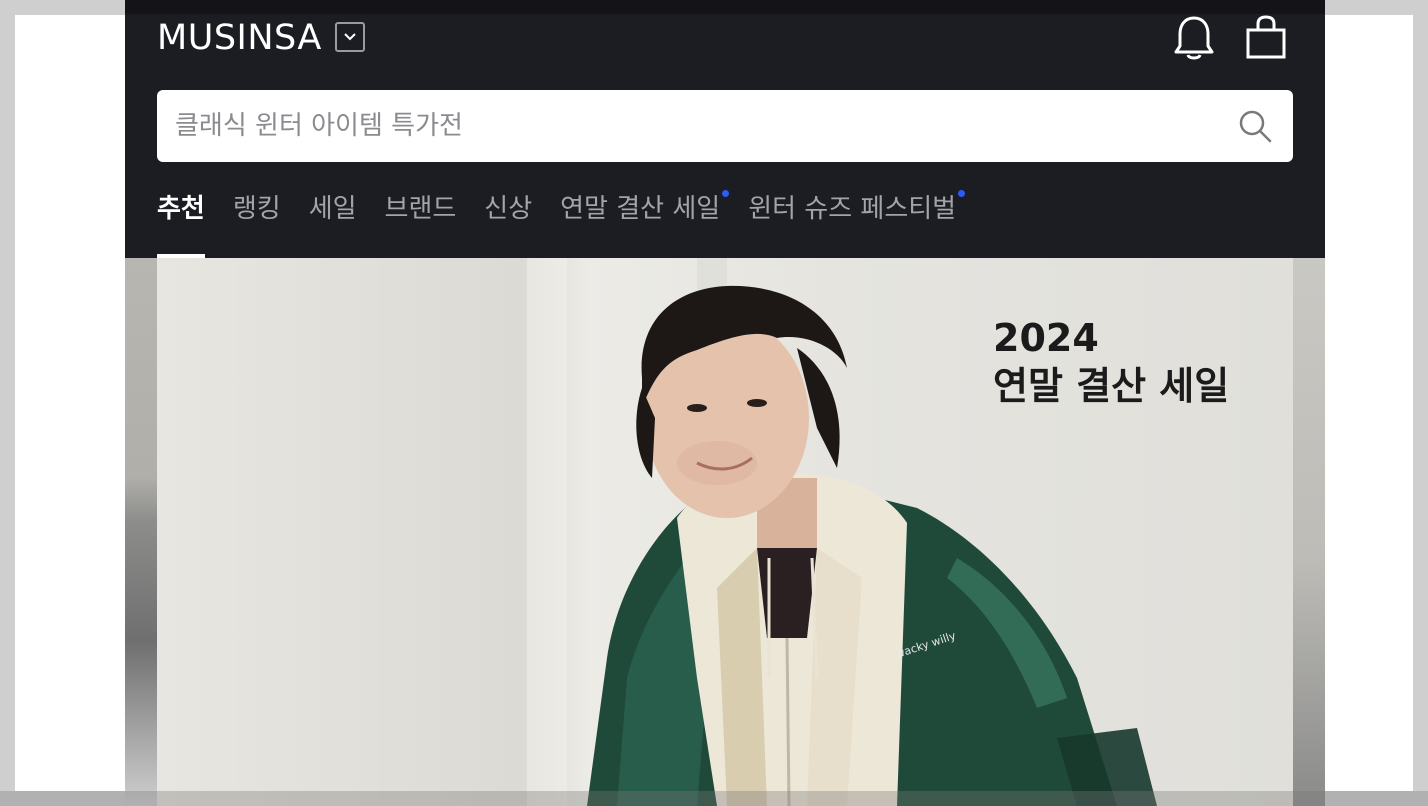  I want to click on shopping-bag-icon, so click(1266, 37).